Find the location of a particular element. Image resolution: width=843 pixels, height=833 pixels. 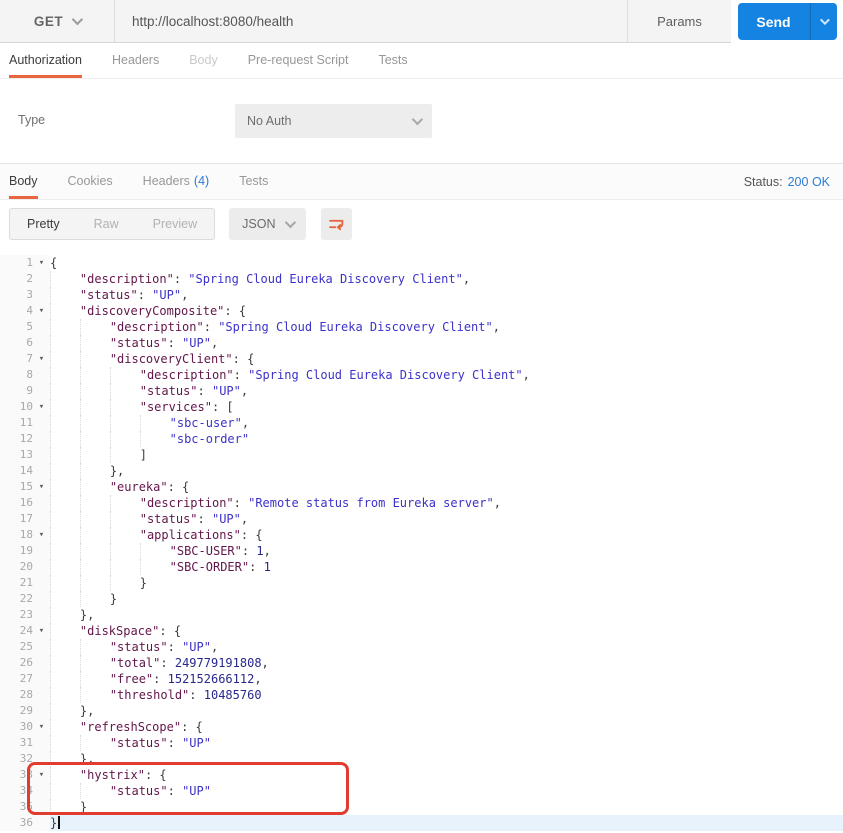

line-number: 17 is located at coordinates (26, 518).